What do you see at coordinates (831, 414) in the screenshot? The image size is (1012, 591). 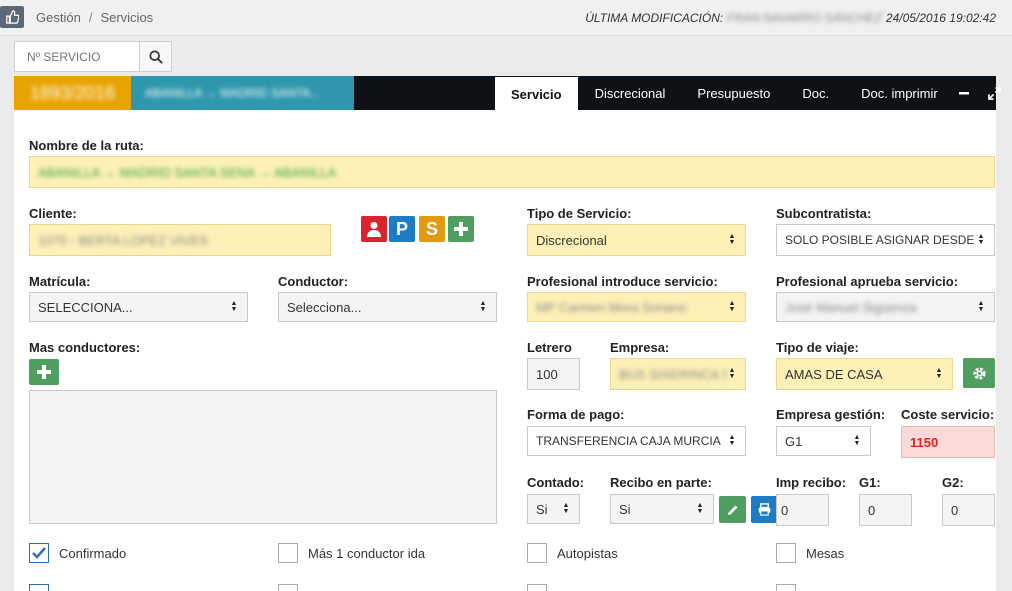 I see `empresa-gestion-label: Empresa gestión:` at bounding box center [831, 414].